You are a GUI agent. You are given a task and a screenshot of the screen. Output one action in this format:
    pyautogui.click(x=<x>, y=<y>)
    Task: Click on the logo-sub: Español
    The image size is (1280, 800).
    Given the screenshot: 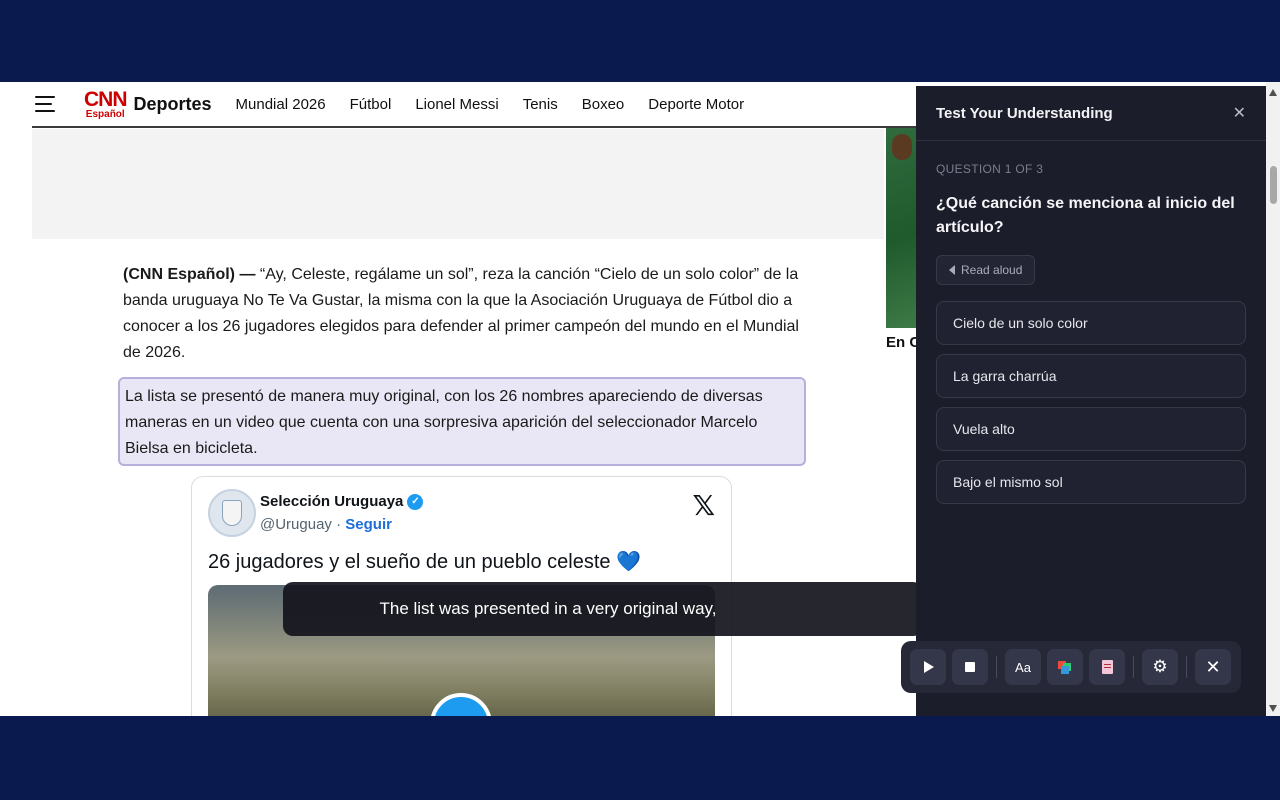 What is the action you would take?
    pyautogui.click(x=105, y=114)
    